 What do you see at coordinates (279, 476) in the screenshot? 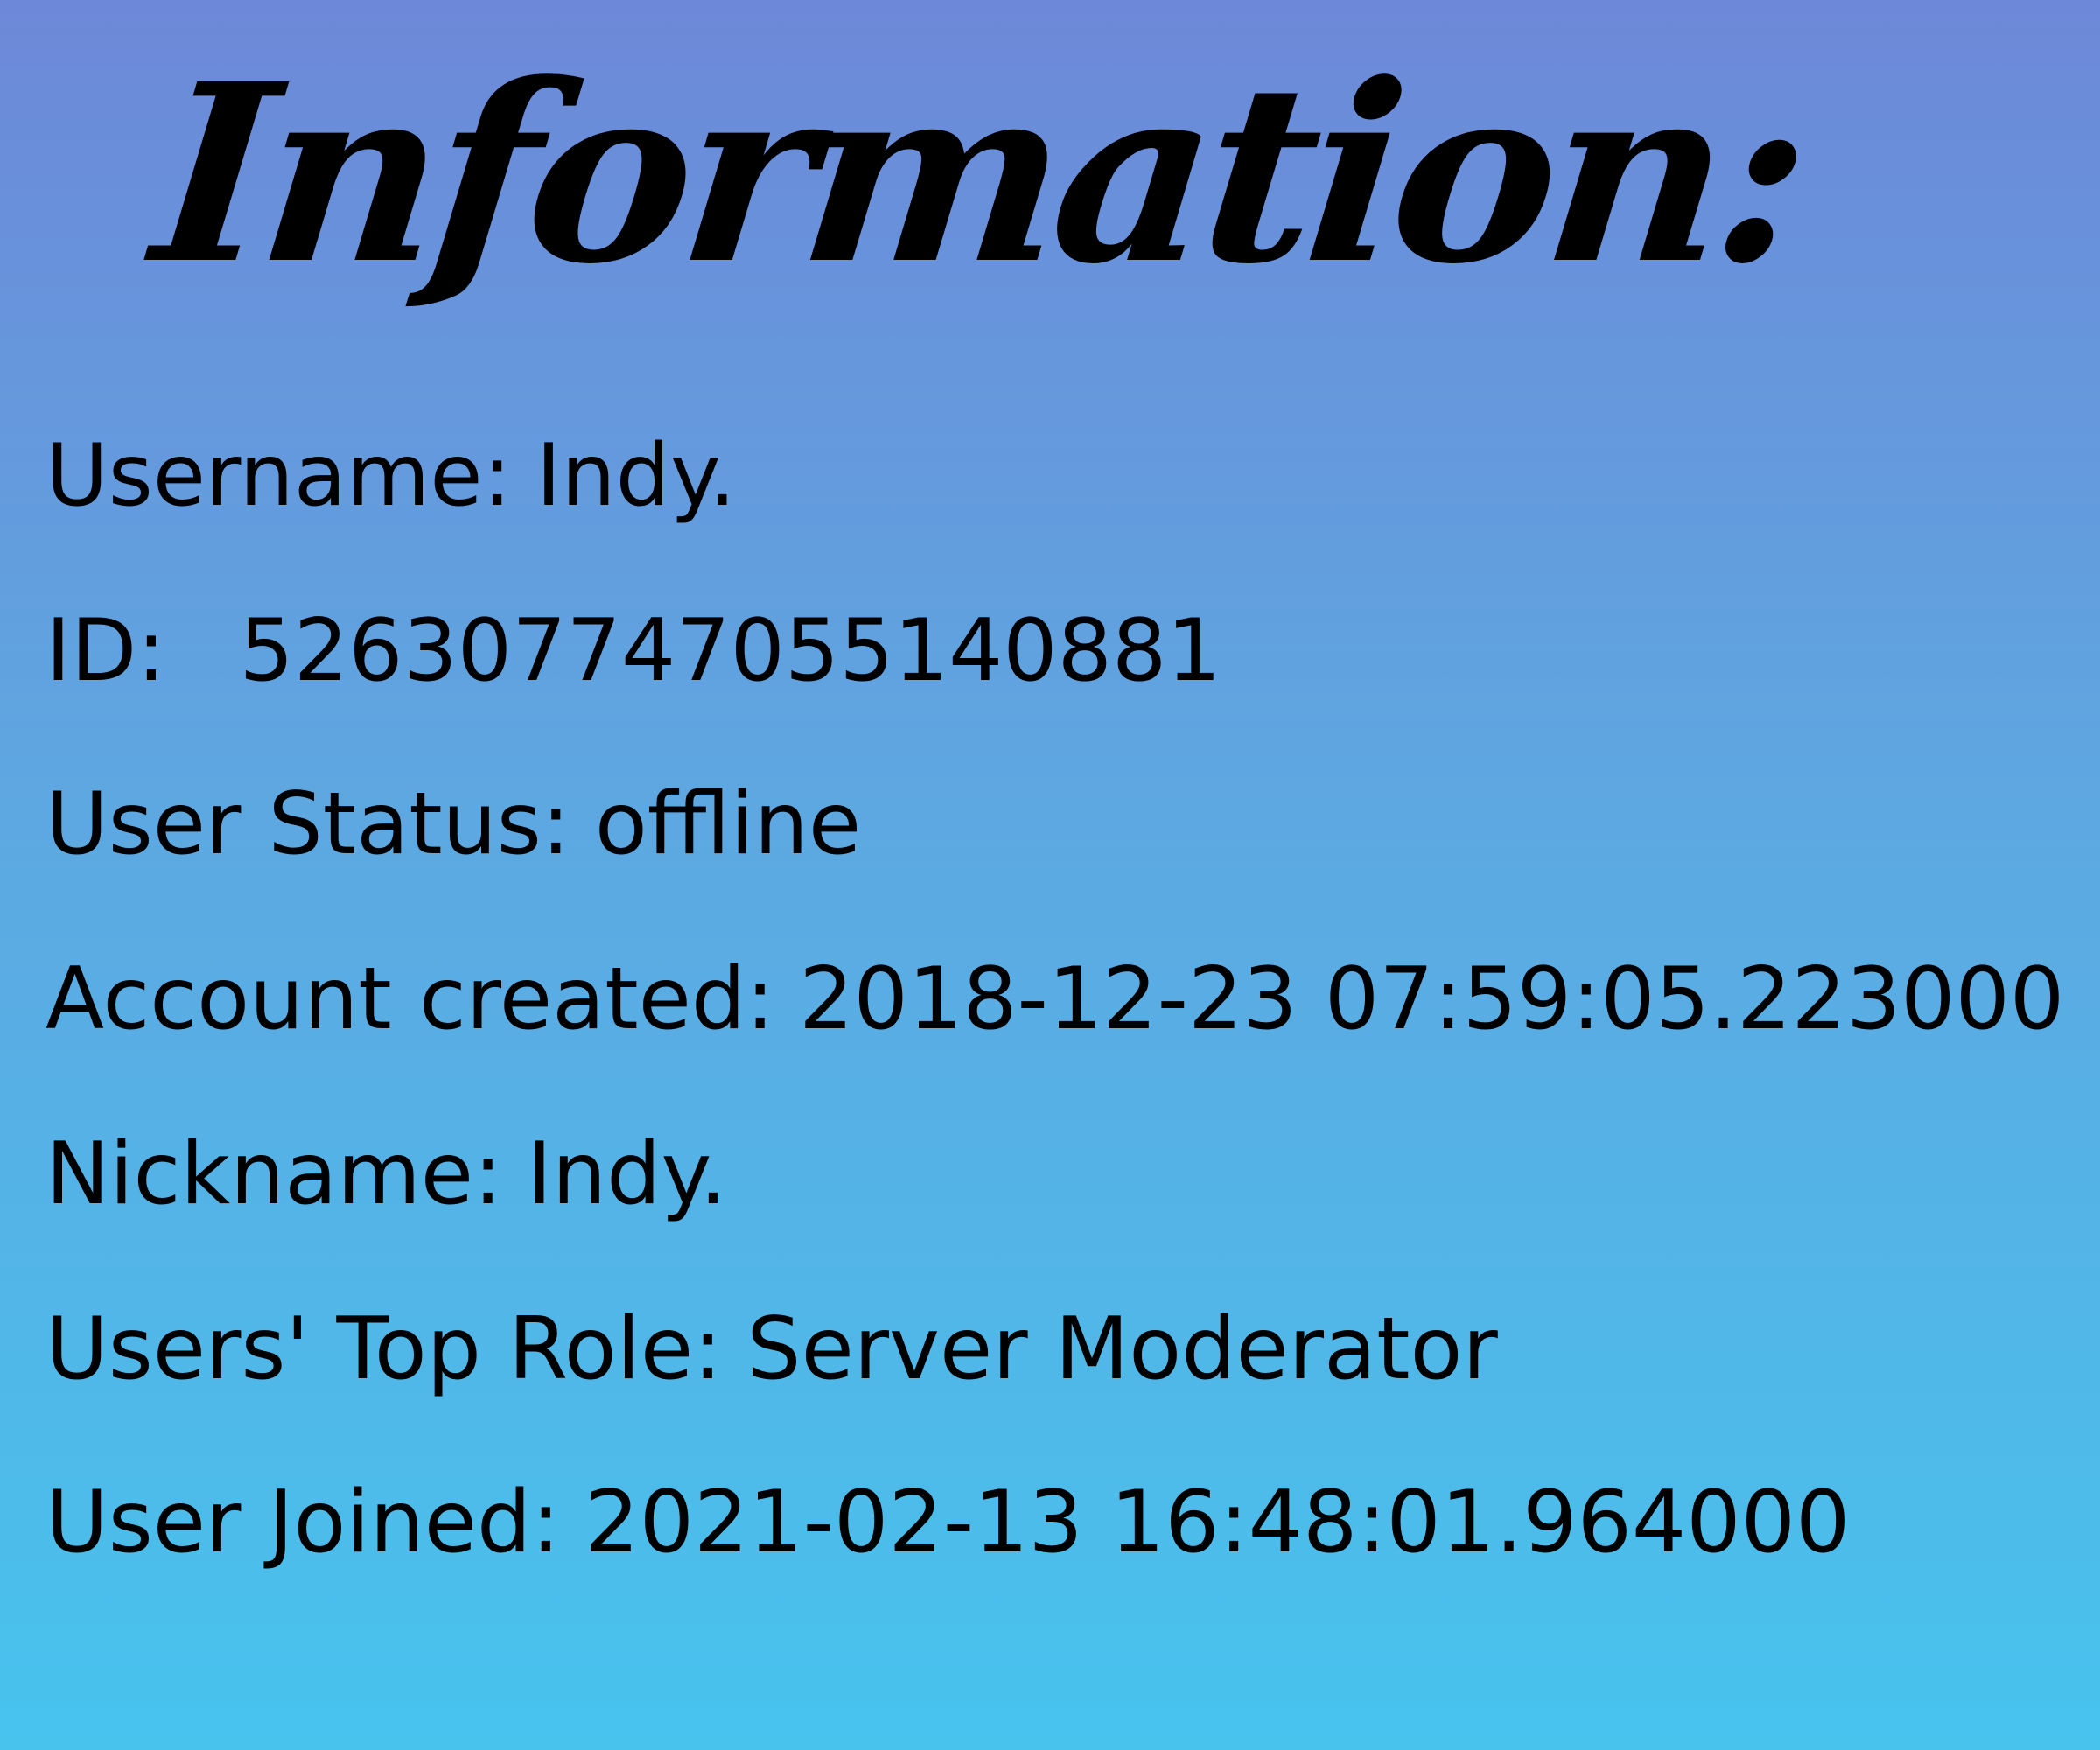
I see `username-label: Username:` at bounding box center [279, 476].